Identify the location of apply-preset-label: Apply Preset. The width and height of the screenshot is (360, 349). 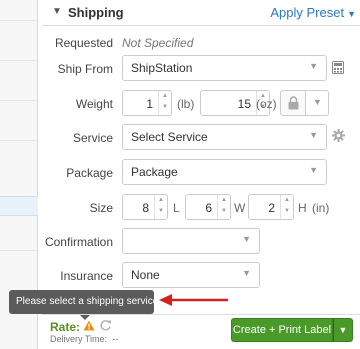
(307, 12).